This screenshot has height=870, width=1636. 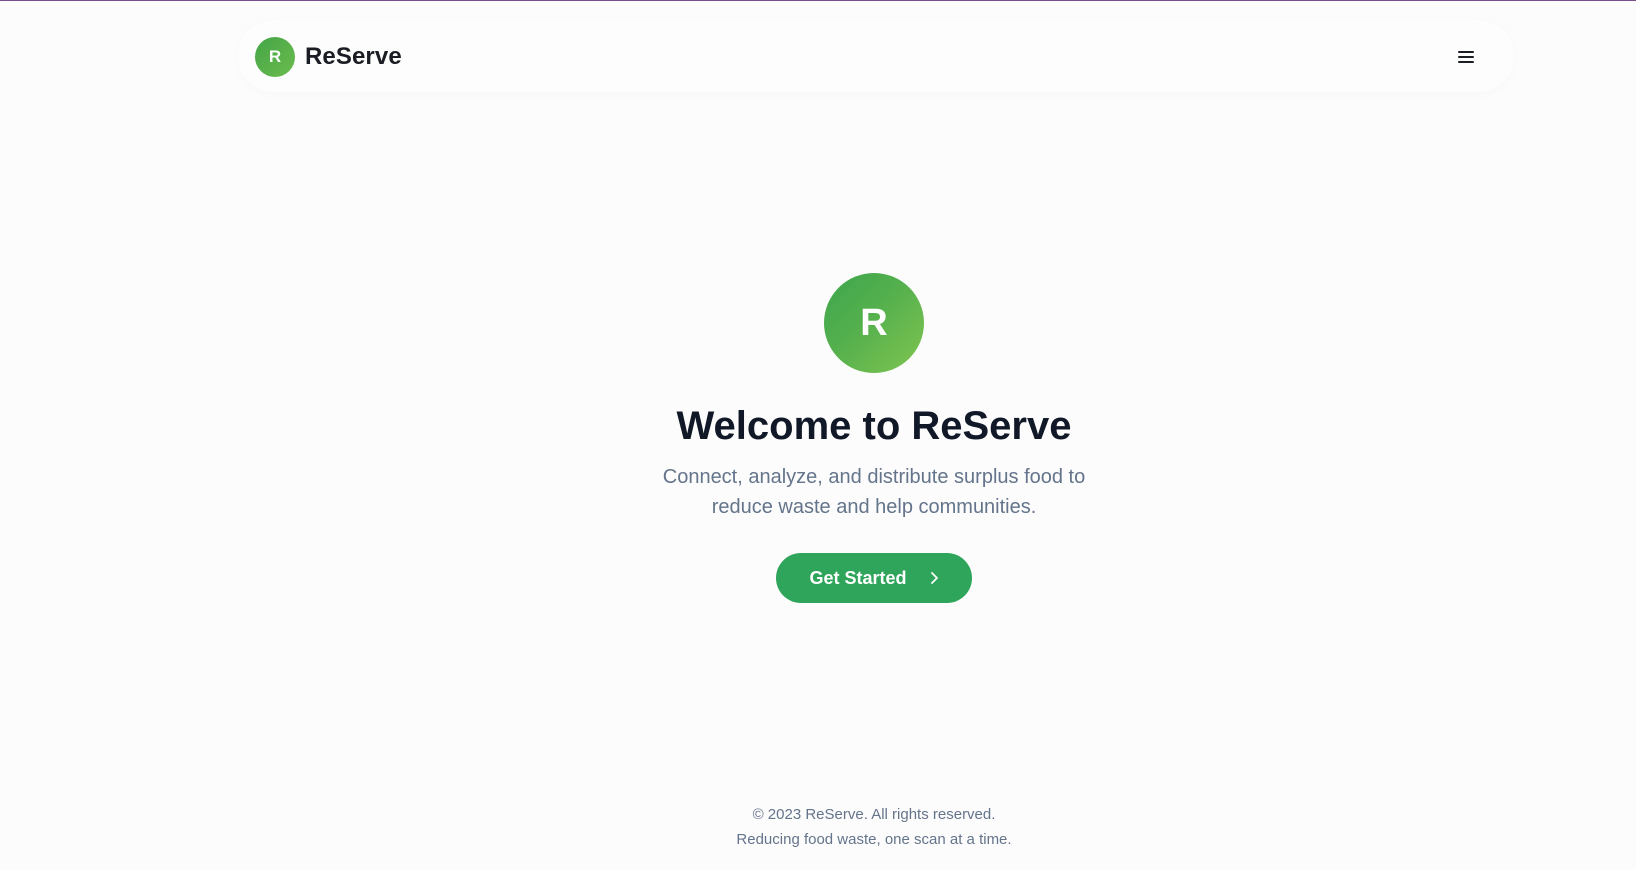 I want to click on navbar: R ReServe, so click(x=876, y=56).